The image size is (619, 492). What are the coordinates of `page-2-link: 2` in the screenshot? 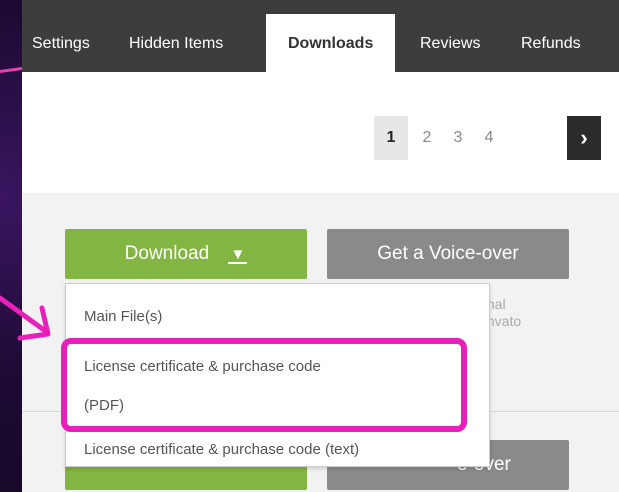 It's located at (427, 138).